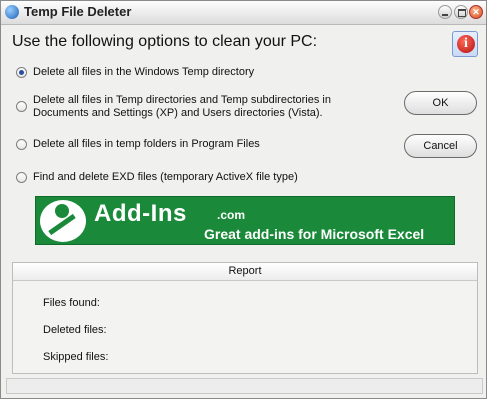 The height and width of the screenshot is (401, 489). What do you see at coordinates (245, 272) in the screenshot?
I see `report-header: Report` at bounding box center [245, 272].